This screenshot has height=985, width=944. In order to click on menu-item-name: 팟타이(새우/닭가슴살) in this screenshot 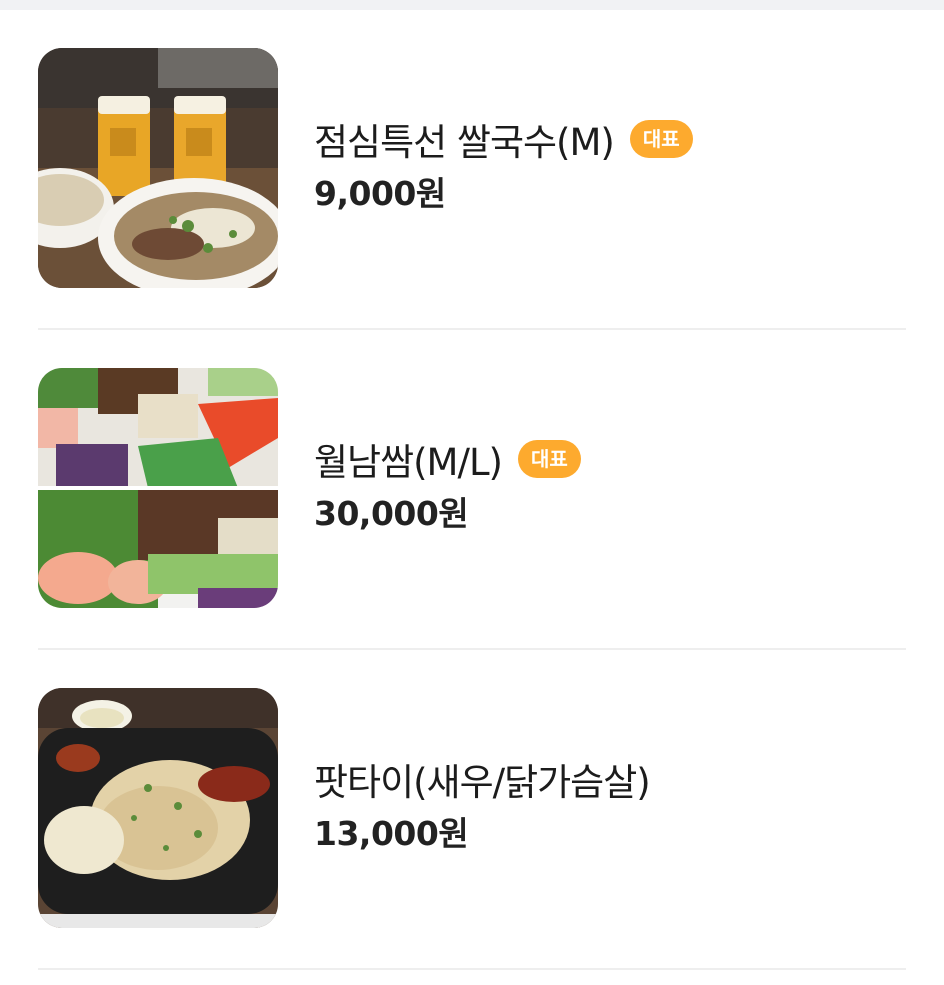, I will do `click(482, 782)`.